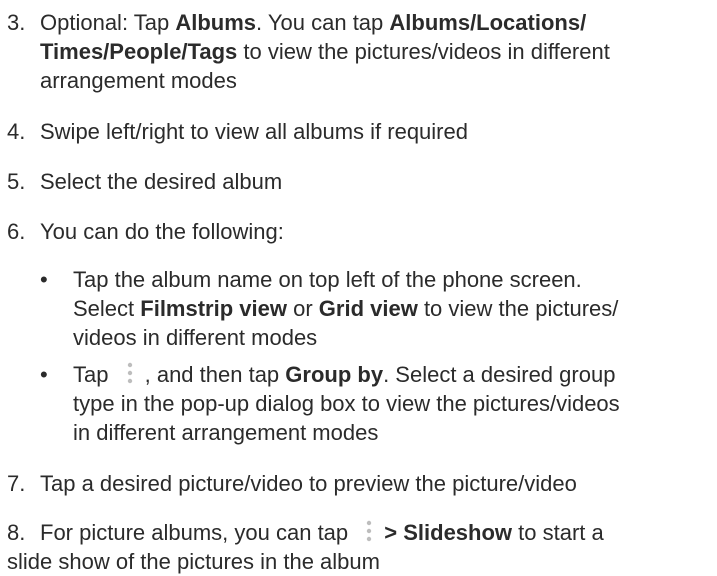 The height and width of the screenshot is (576, 717). Describe the element at coordinates (213, 308) in the screenshot. I see `filmstrip-view-label: Filmstrip view` at that location.